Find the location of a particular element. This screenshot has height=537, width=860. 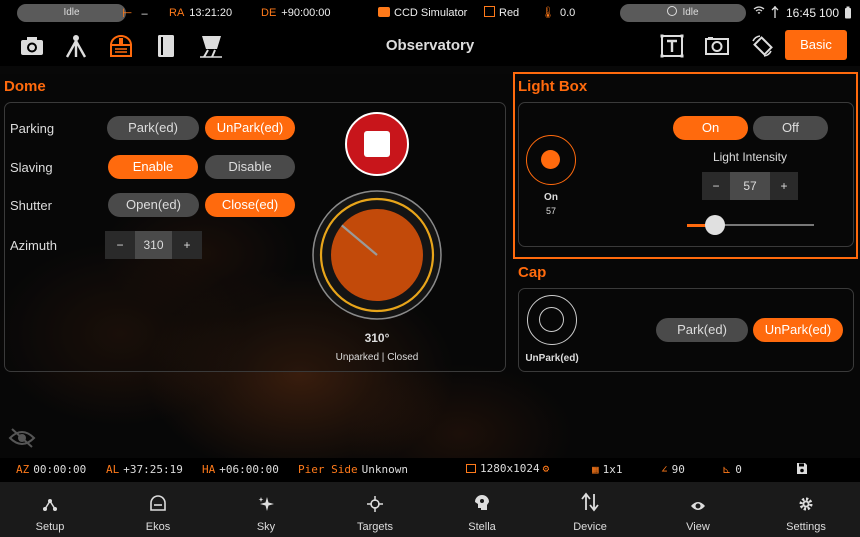

angle-readout: ∠ 90 is located at coordinates (673, 469).